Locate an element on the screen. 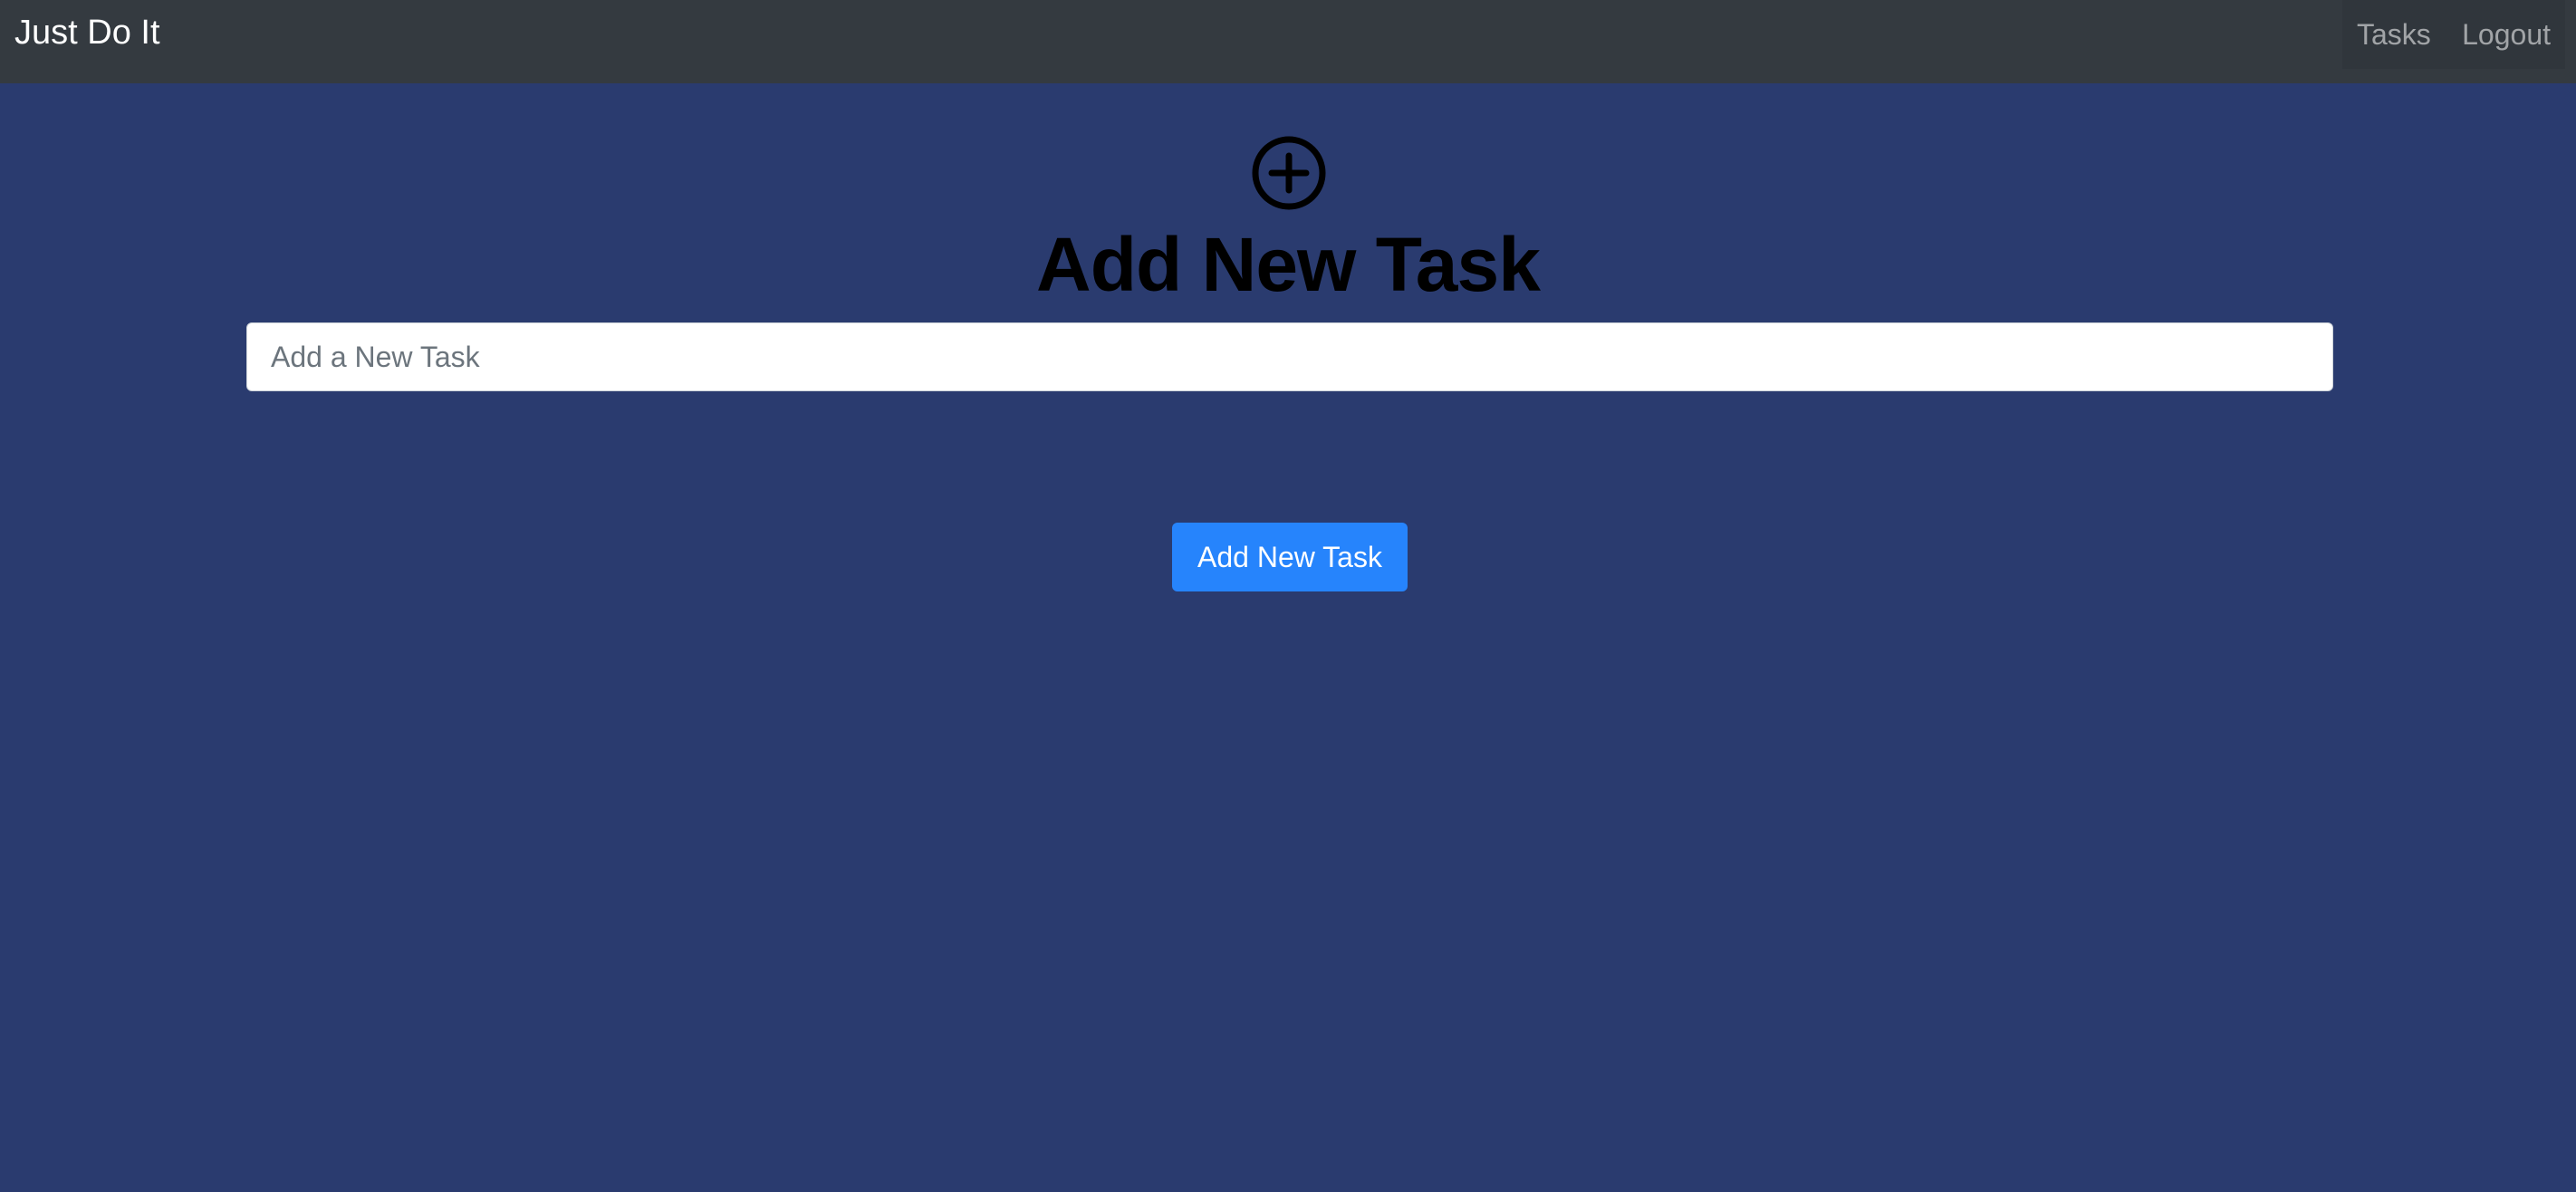 This screenshot has width=2576, height=1192. nav-link-logout: Logout is located at coordinates (2506, 35).